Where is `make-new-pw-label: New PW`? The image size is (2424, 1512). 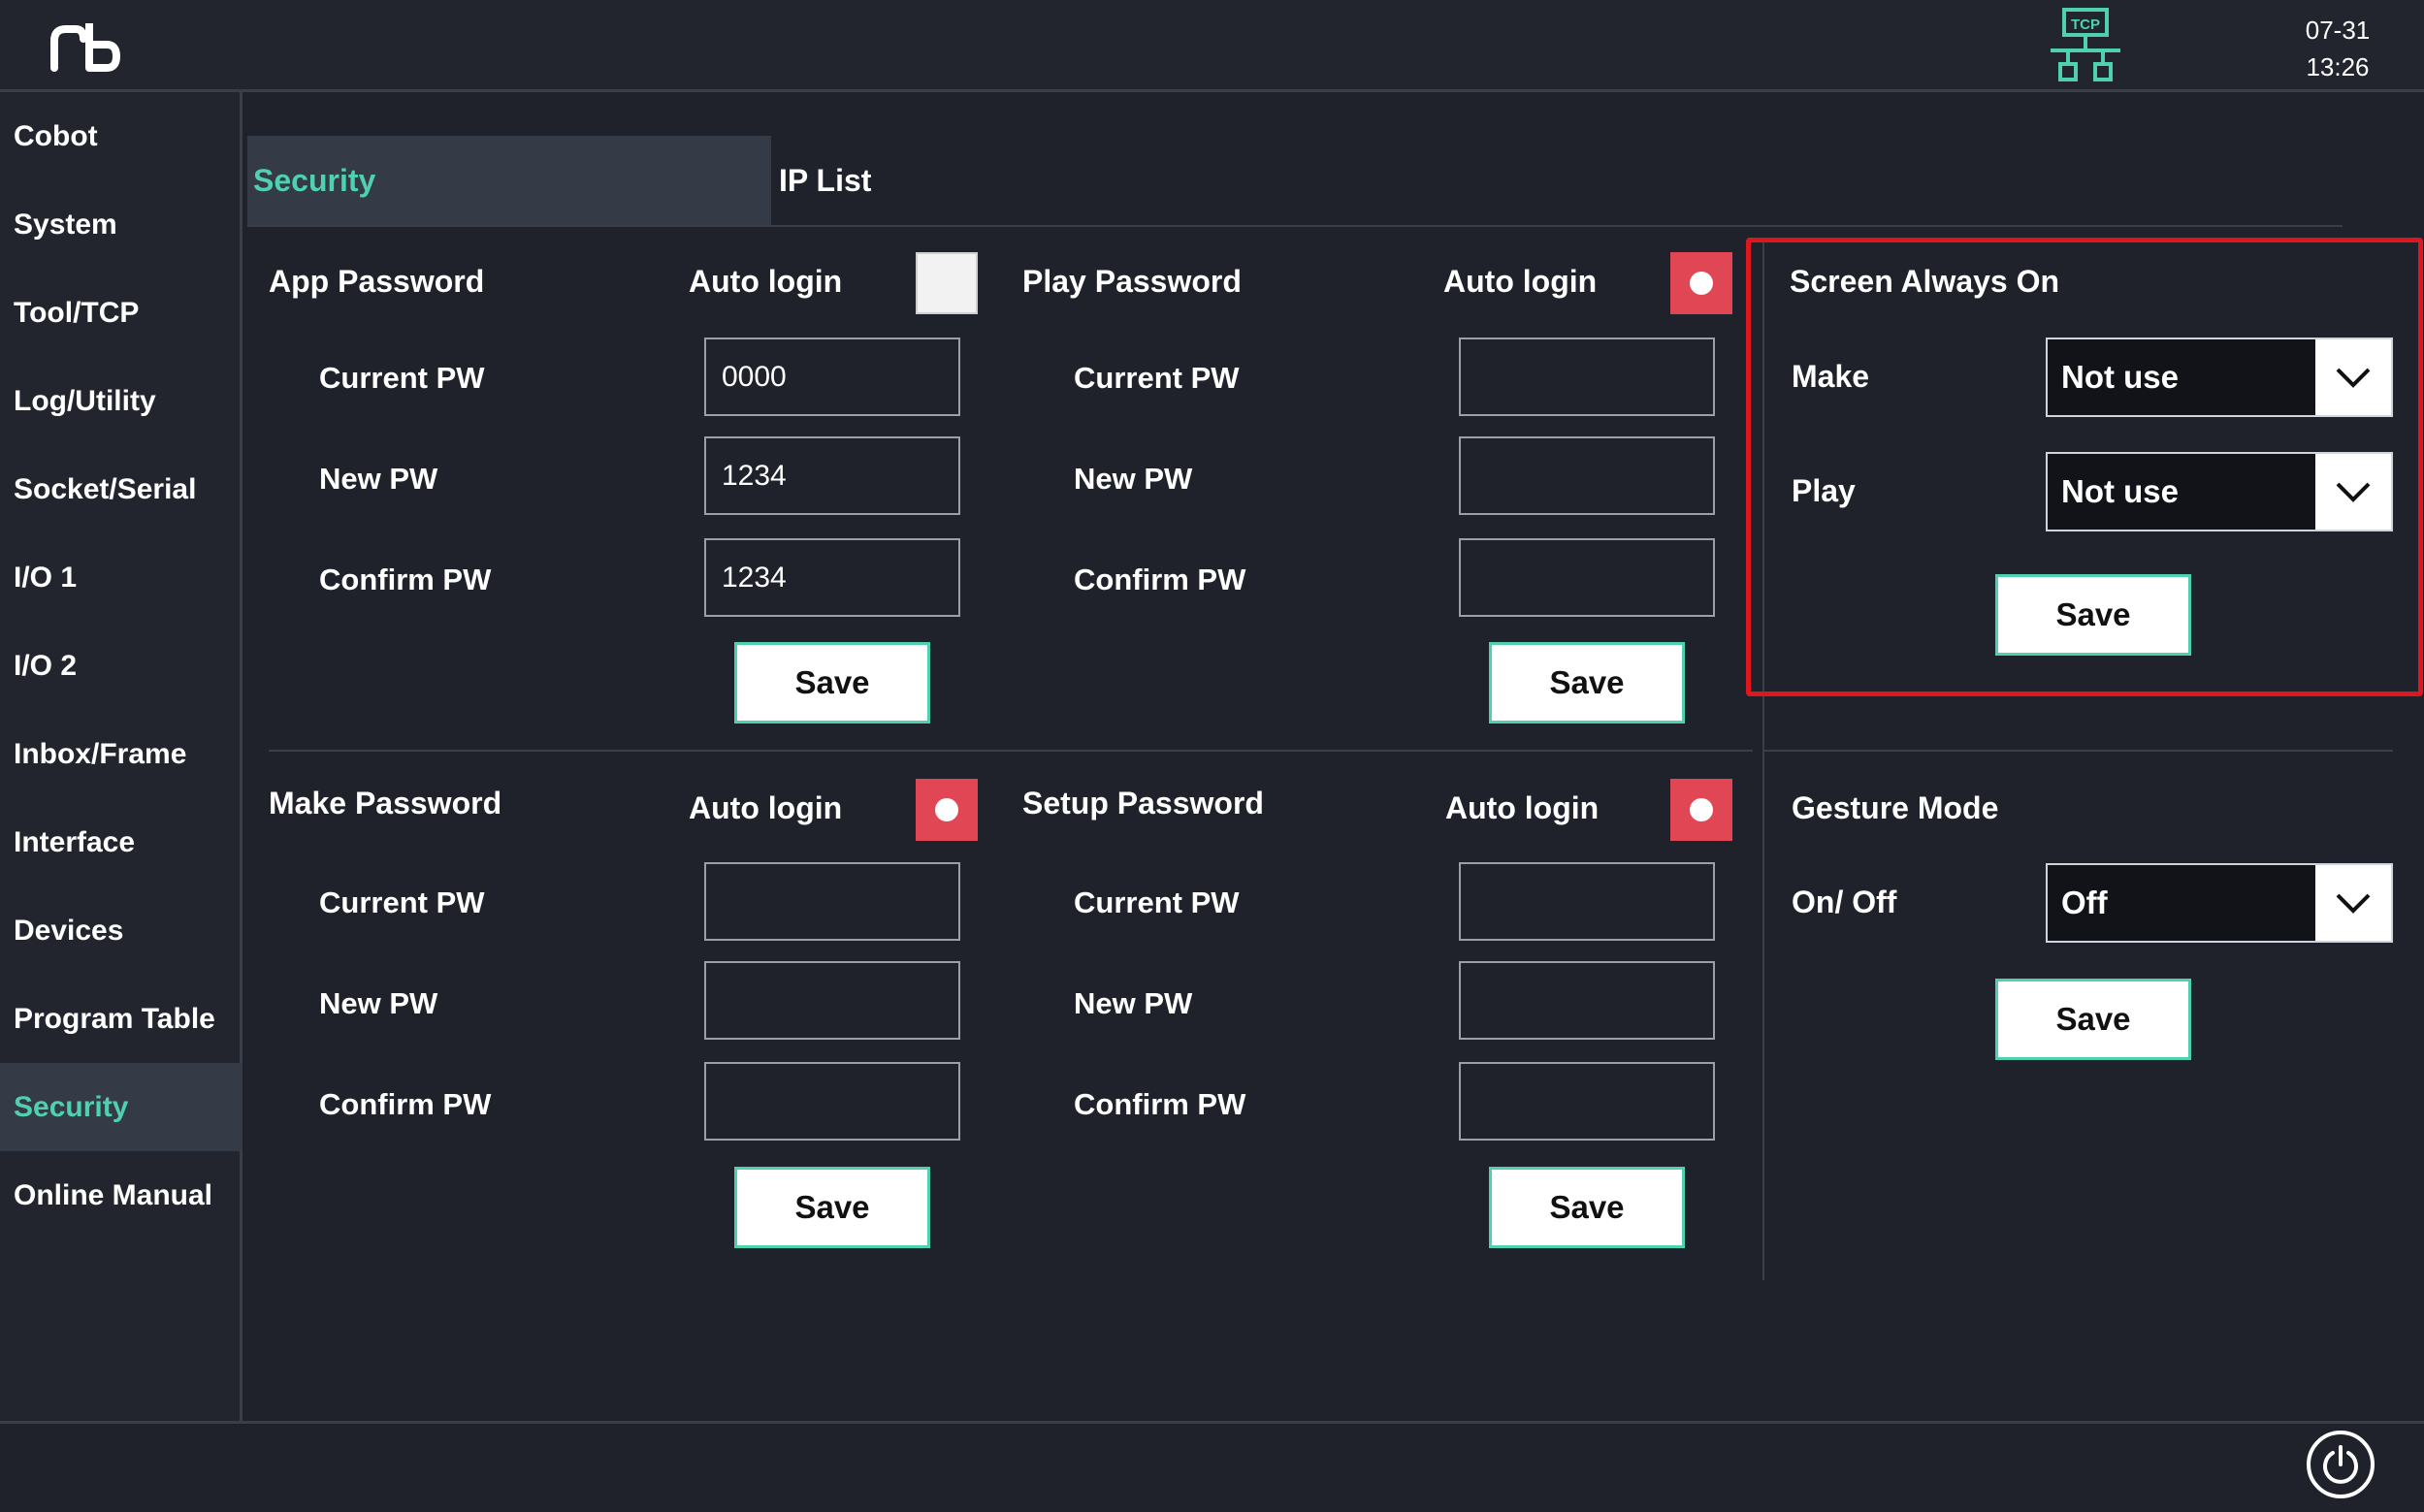
make-new-pw-label: New PW is located at coordinates (378, 1003).